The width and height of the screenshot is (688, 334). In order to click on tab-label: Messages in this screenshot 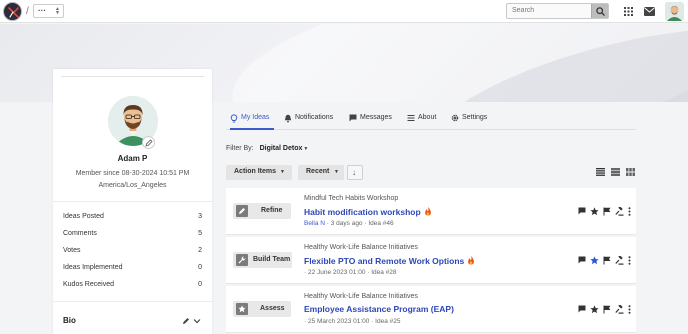, I will do `click(376, 117)`.